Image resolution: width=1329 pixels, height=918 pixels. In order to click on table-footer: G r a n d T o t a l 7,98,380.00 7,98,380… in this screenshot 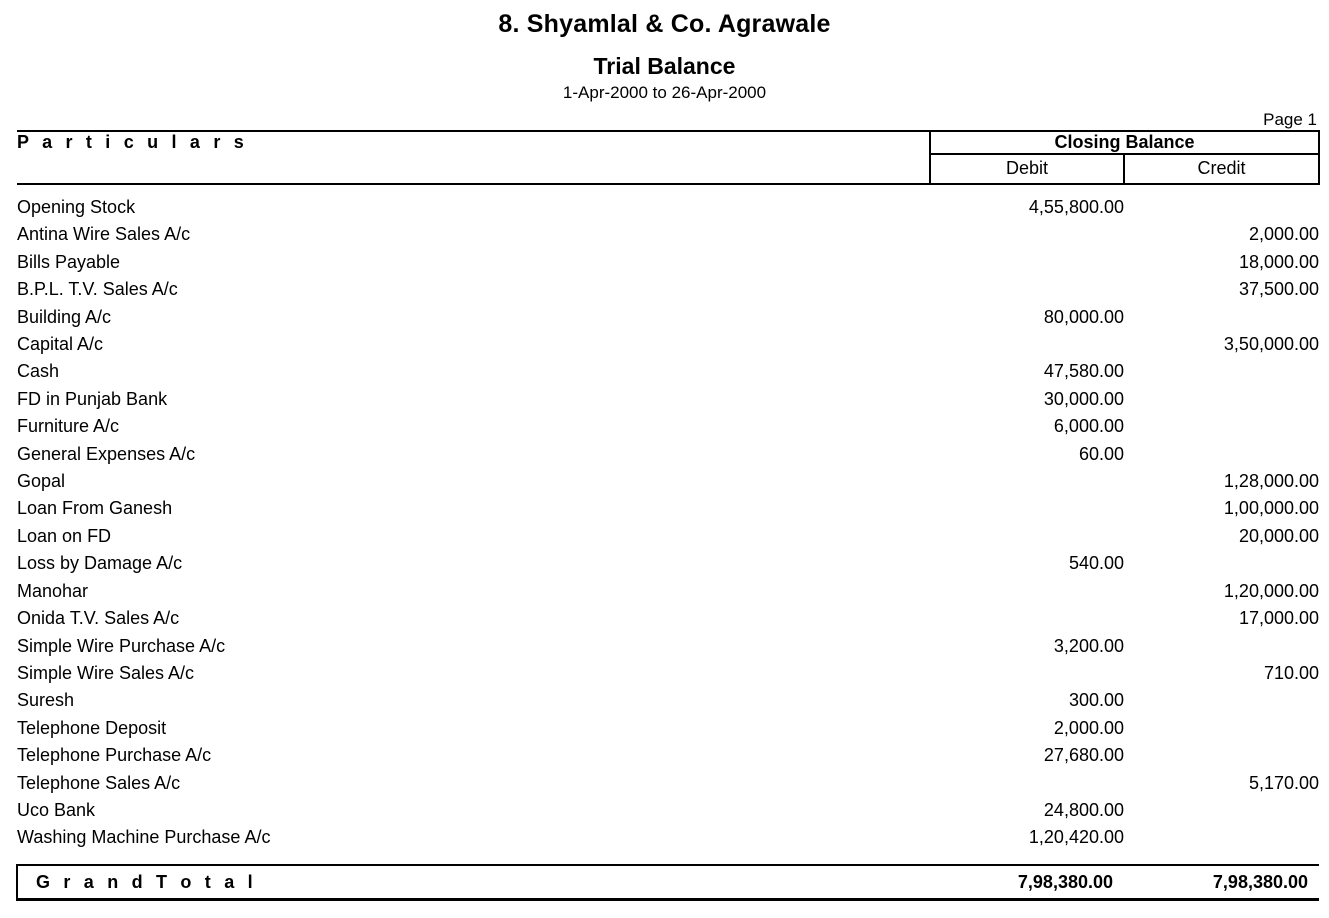, I will do `click(668, 876)`.